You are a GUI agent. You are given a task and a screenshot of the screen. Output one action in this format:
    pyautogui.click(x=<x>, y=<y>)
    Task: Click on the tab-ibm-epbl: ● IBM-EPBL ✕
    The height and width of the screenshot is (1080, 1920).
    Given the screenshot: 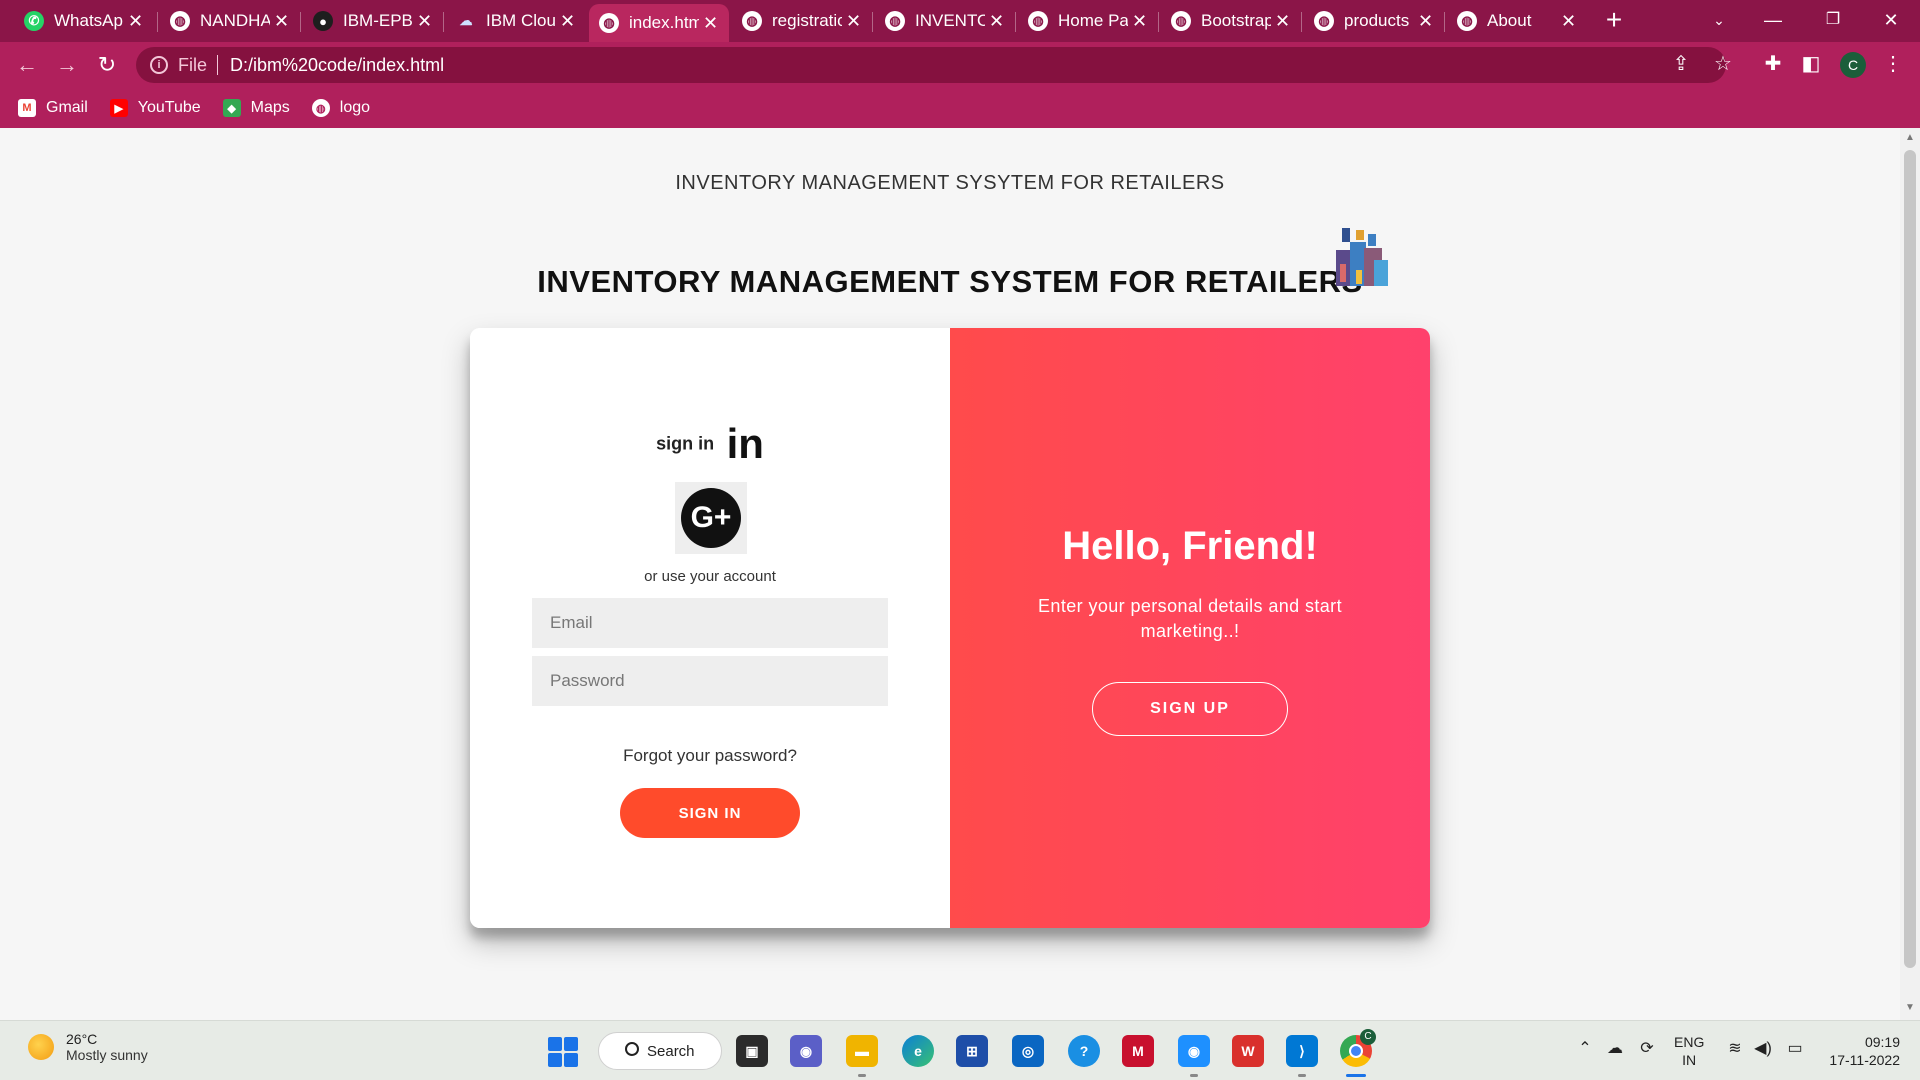 What is the action you would take?
    pyautogui.click(x=373, y=21)
    